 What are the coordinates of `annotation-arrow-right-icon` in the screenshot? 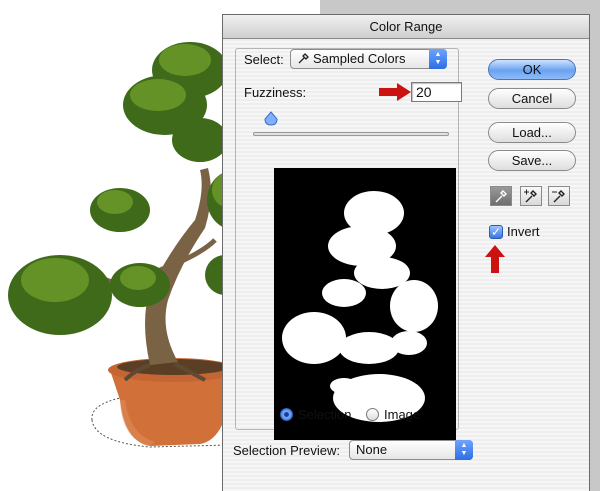 It's located at (395, 92).